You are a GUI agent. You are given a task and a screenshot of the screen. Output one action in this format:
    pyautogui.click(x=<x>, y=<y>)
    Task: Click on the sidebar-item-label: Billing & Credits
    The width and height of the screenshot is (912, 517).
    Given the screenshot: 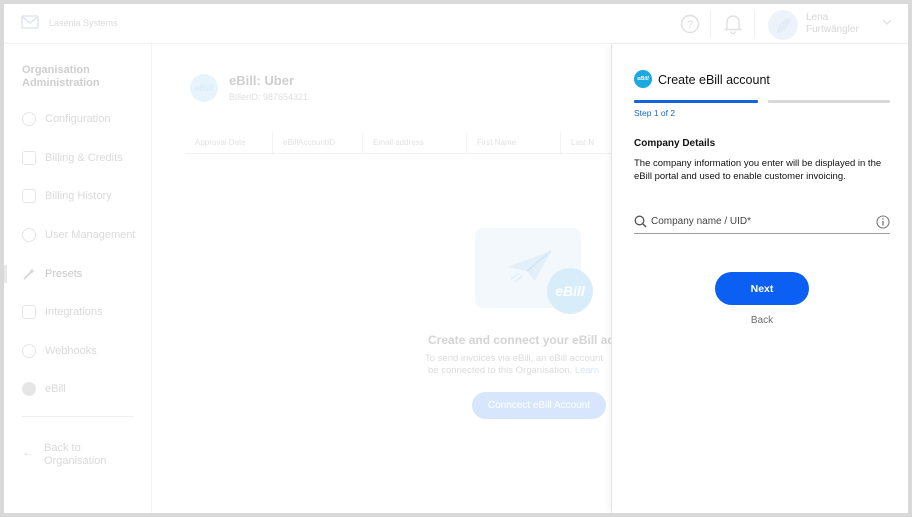 What is the action you would take?
    pyautogui.click(x=84, y=158)
    